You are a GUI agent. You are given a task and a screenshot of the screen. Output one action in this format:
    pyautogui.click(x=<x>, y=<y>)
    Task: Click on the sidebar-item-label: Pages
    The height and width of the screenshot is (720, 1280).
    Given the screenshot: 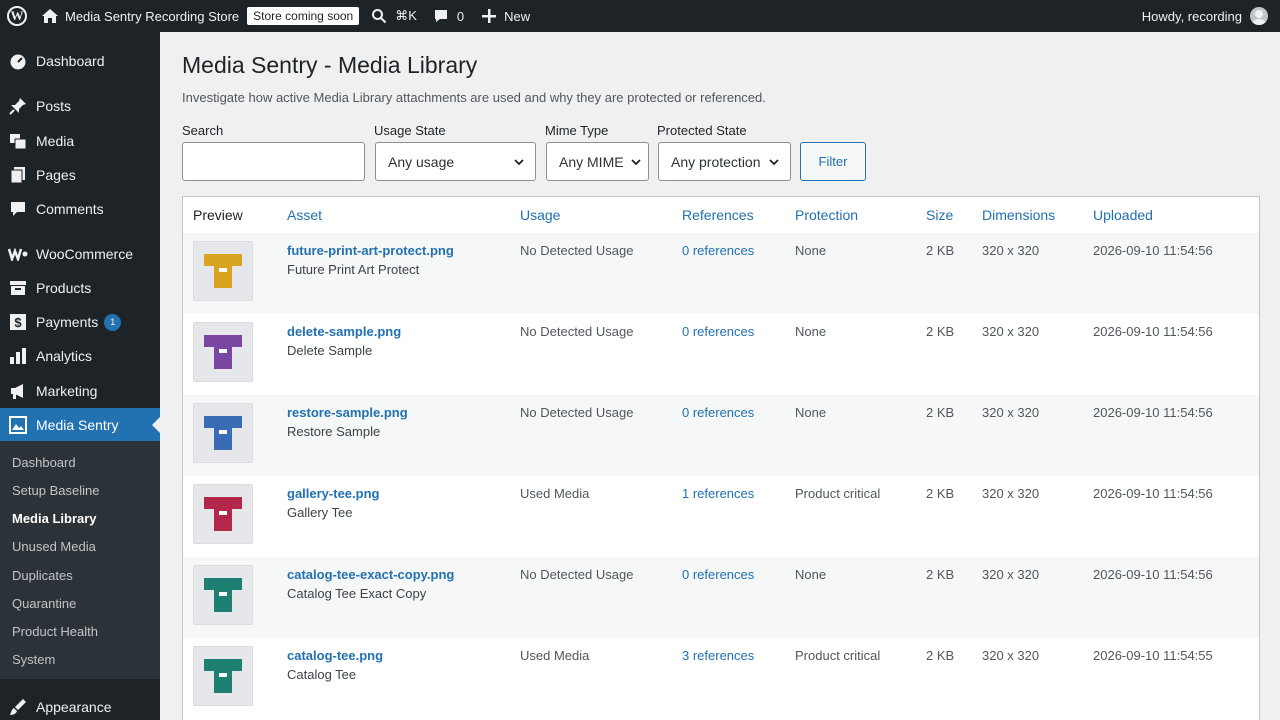 What is the action you would take?
    pyautogui.click(x=56, y=175)
    